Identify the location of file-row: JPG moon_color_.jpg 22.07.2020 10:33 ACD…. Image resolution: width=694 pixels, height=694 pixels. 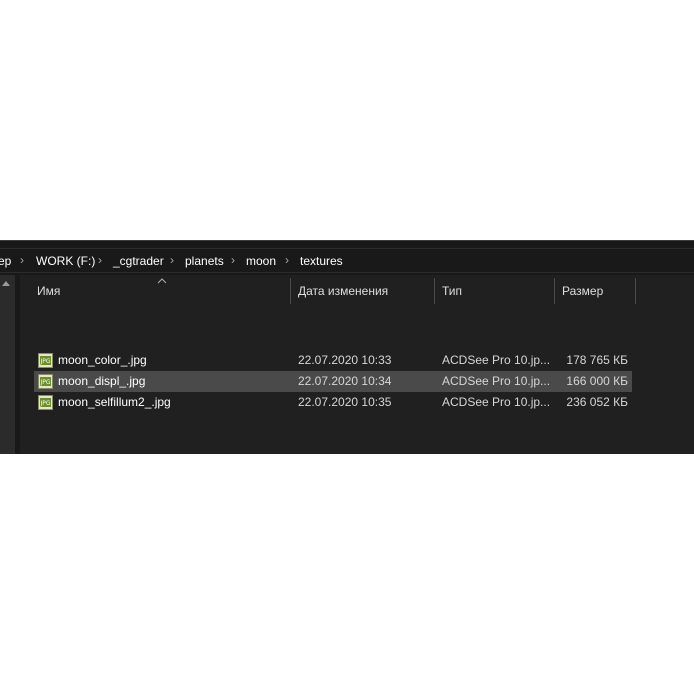
(333, 360).